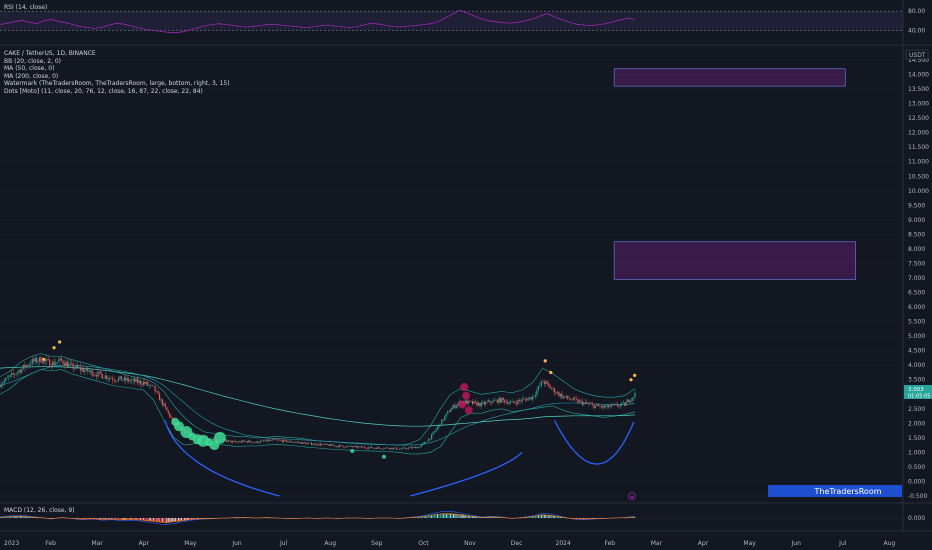 The width and height of the screenshot is (932, 550). What do you see at coordinates (916, 409) in the screenshot?
I see `price-tick-label: 2.500` at bounding box center [916, 409].